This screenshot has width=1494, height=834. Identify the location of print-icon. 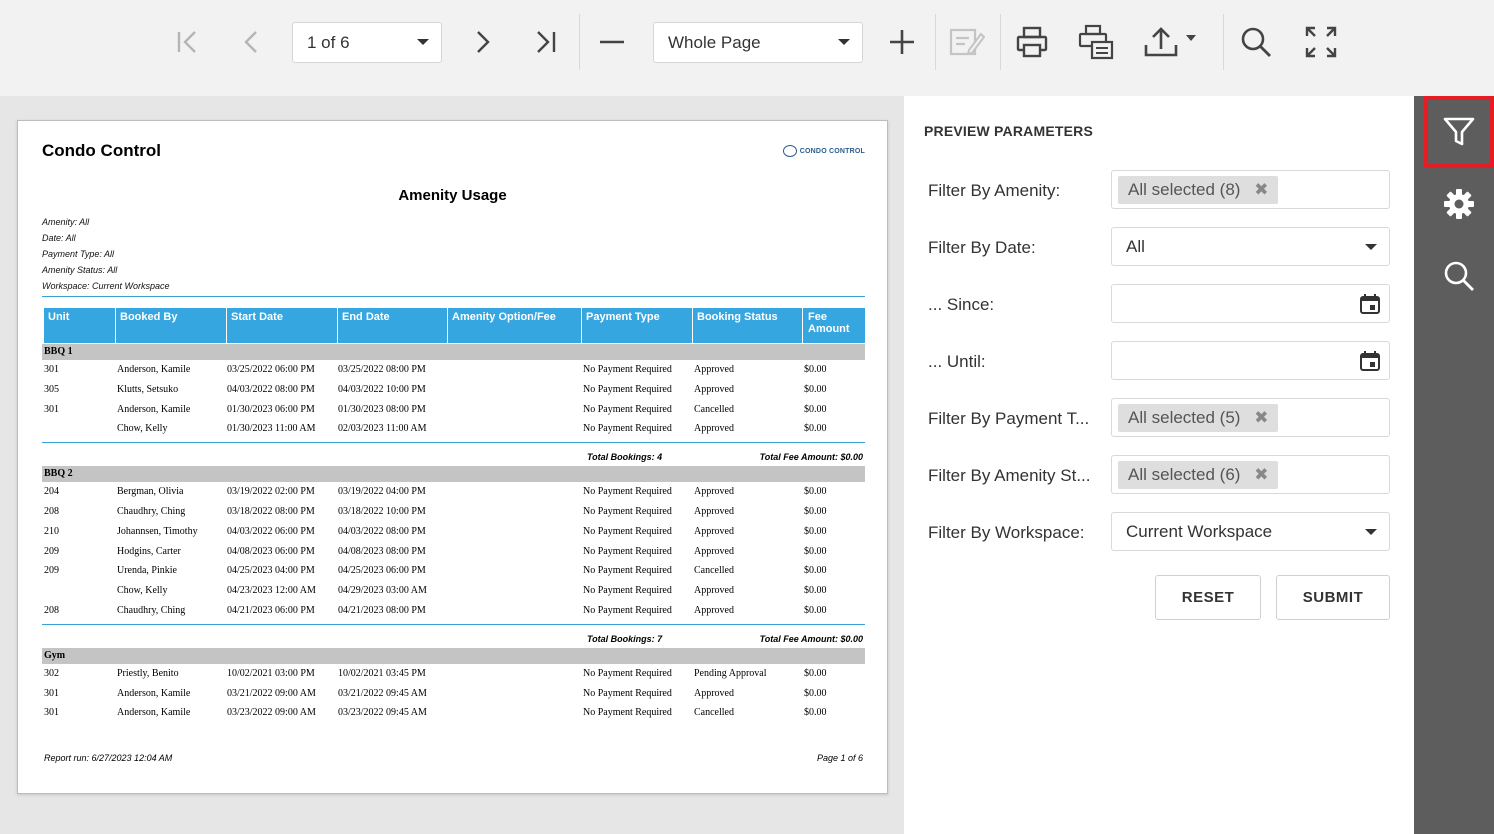
(1032, 42).